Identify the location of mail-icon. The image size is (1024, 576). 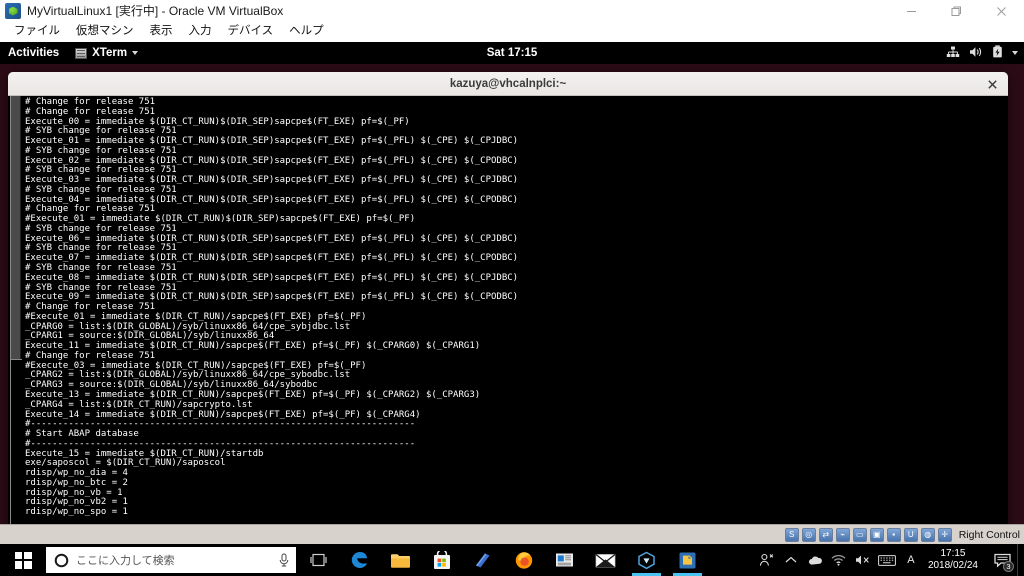
(605, 560).